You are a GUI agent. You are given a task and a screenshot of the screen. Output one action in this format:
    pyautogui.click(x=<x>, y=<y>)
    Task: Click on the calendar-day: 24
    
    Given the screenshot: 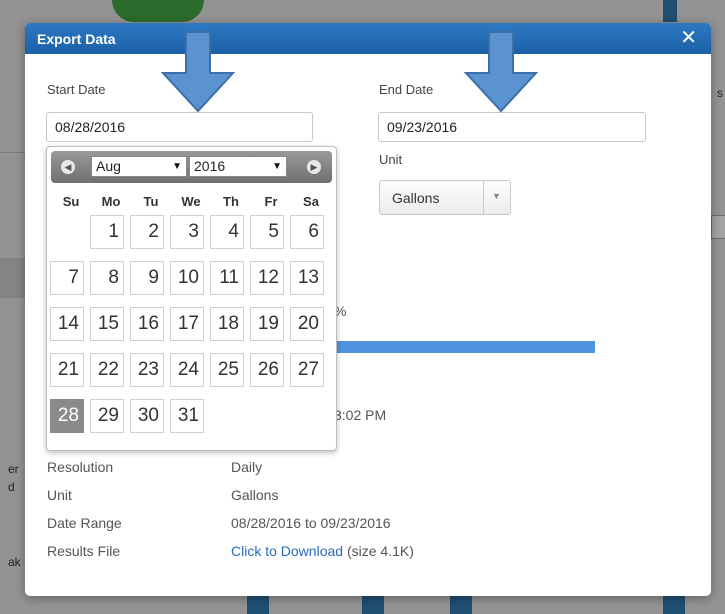 What is the action you would take?
    pyautogui.click(x=187, y=370)
    